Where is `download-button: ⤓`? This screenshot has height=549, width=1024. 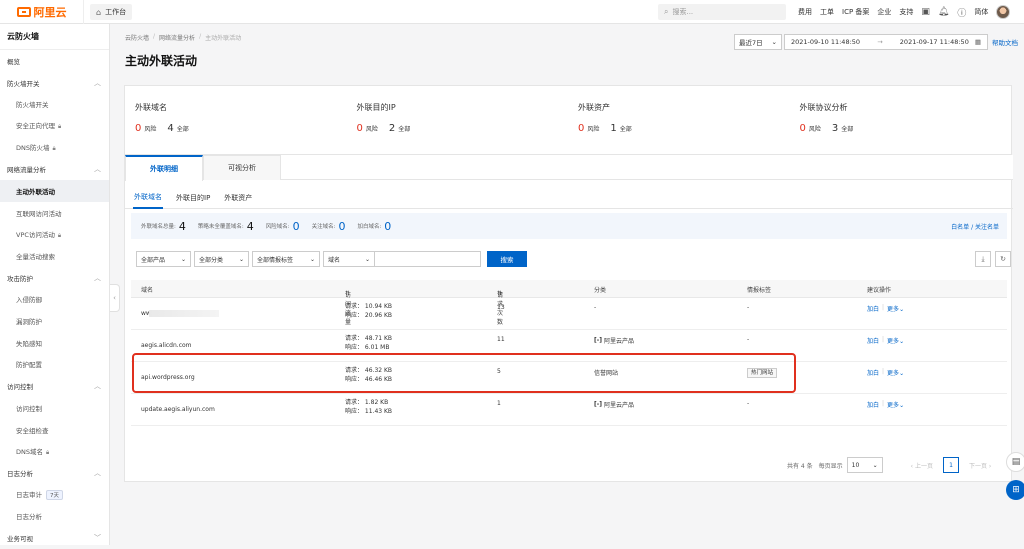 download-button: ⤓ is located at coordinates (983, 259).